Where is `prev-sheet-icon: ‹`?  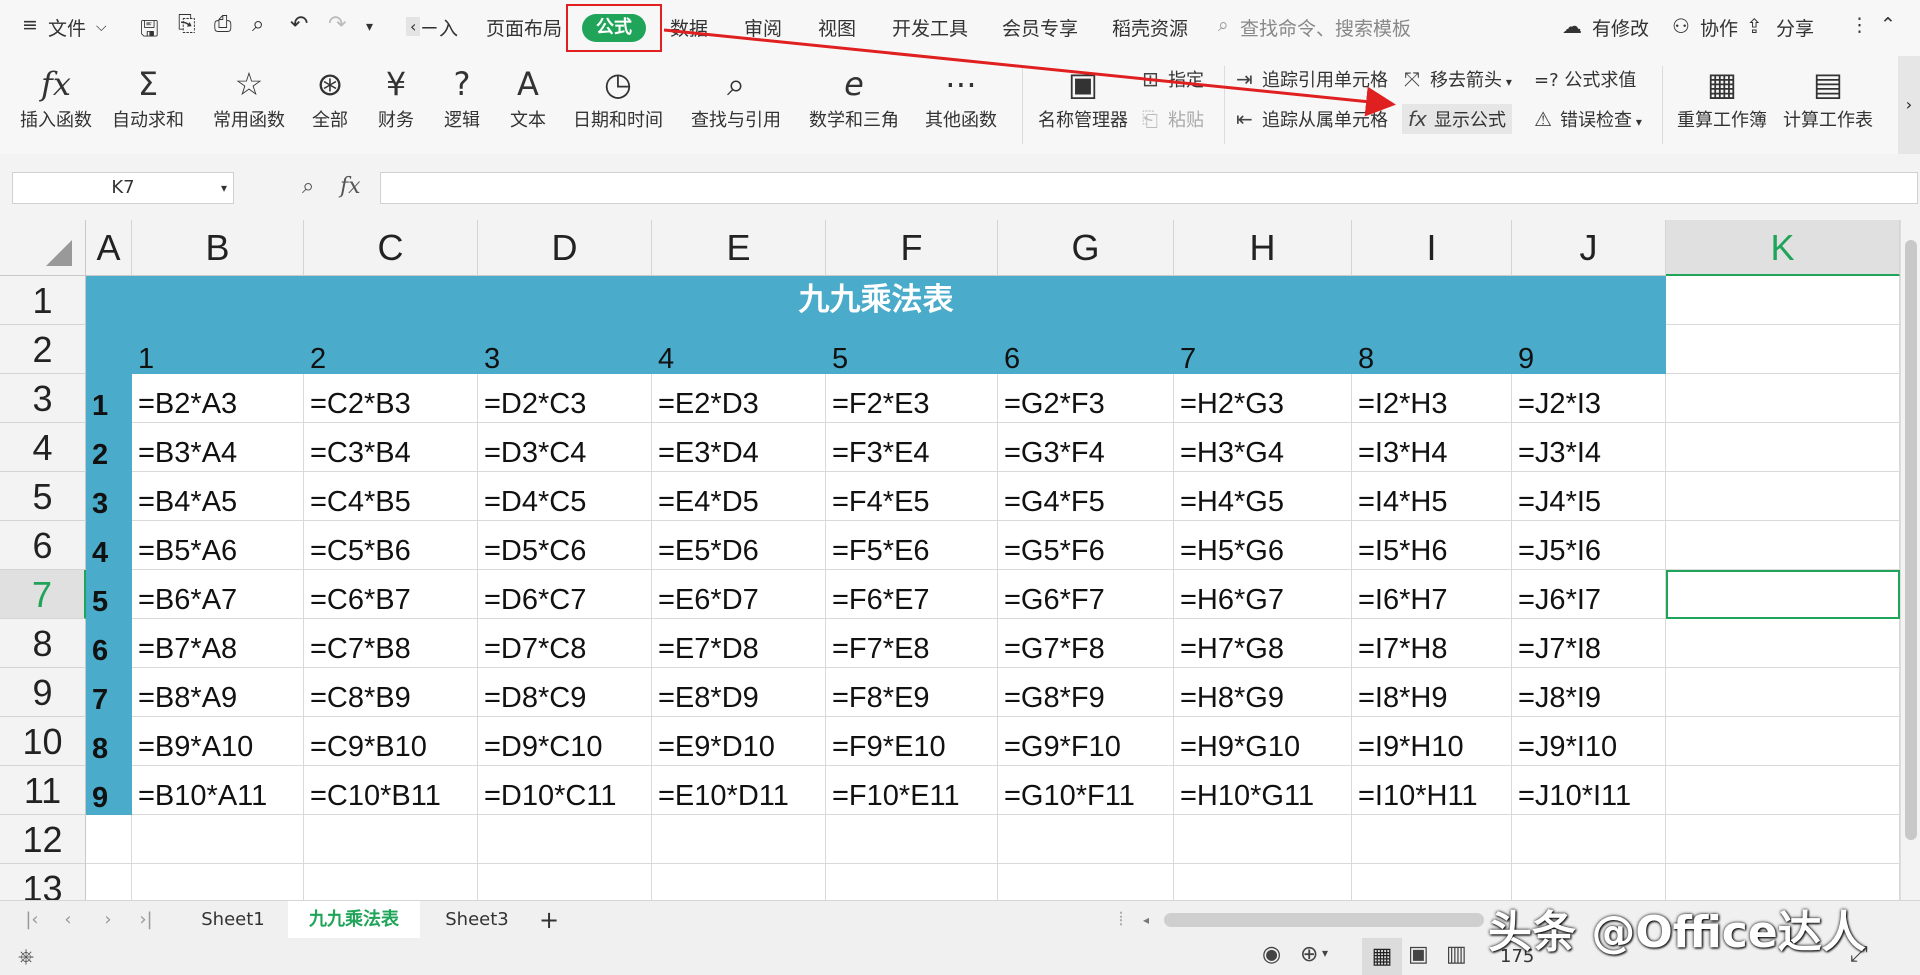 prev-sheet-icon: ‹ is located at coordinates (68, 920).